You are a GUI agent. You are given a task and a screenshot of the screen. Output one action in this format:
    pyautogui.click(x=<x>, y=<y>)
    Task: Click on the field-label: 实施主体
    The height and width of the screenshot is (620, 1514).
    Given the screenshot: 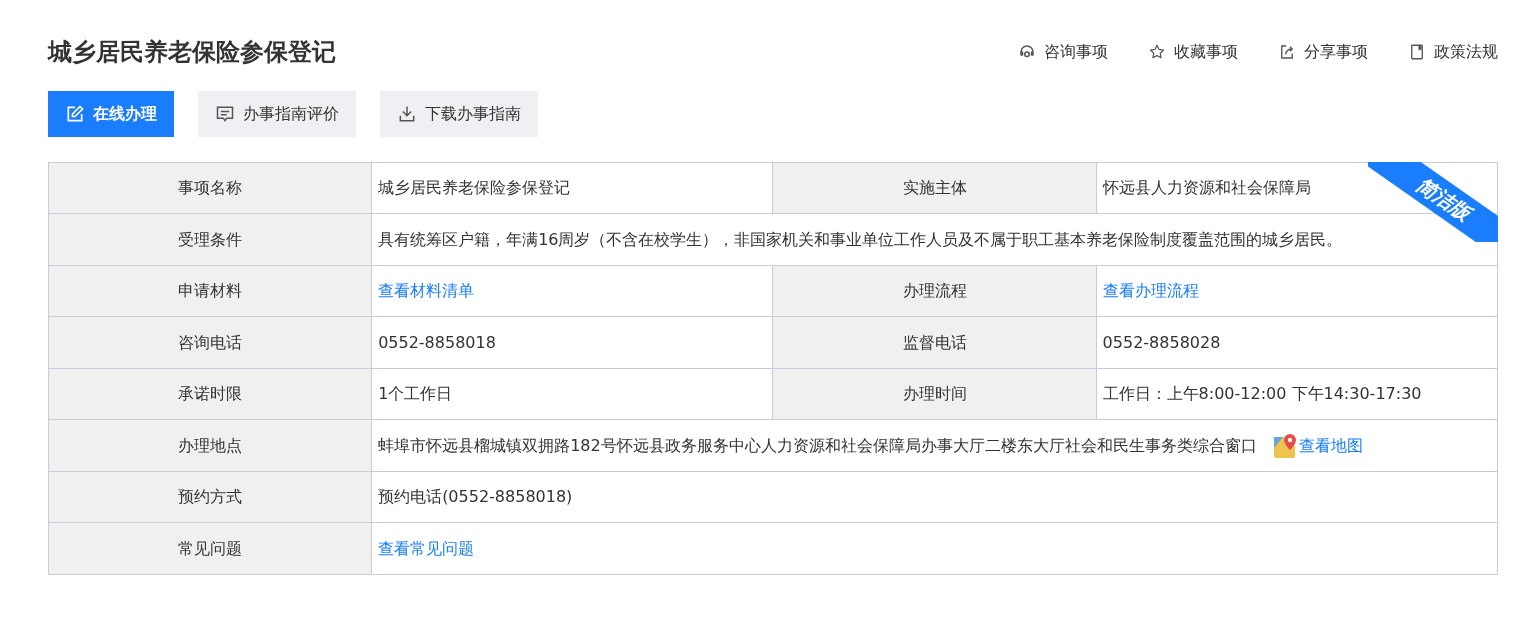 What is the action you would take?
    pyautogui.click(x=935, y=188)
    